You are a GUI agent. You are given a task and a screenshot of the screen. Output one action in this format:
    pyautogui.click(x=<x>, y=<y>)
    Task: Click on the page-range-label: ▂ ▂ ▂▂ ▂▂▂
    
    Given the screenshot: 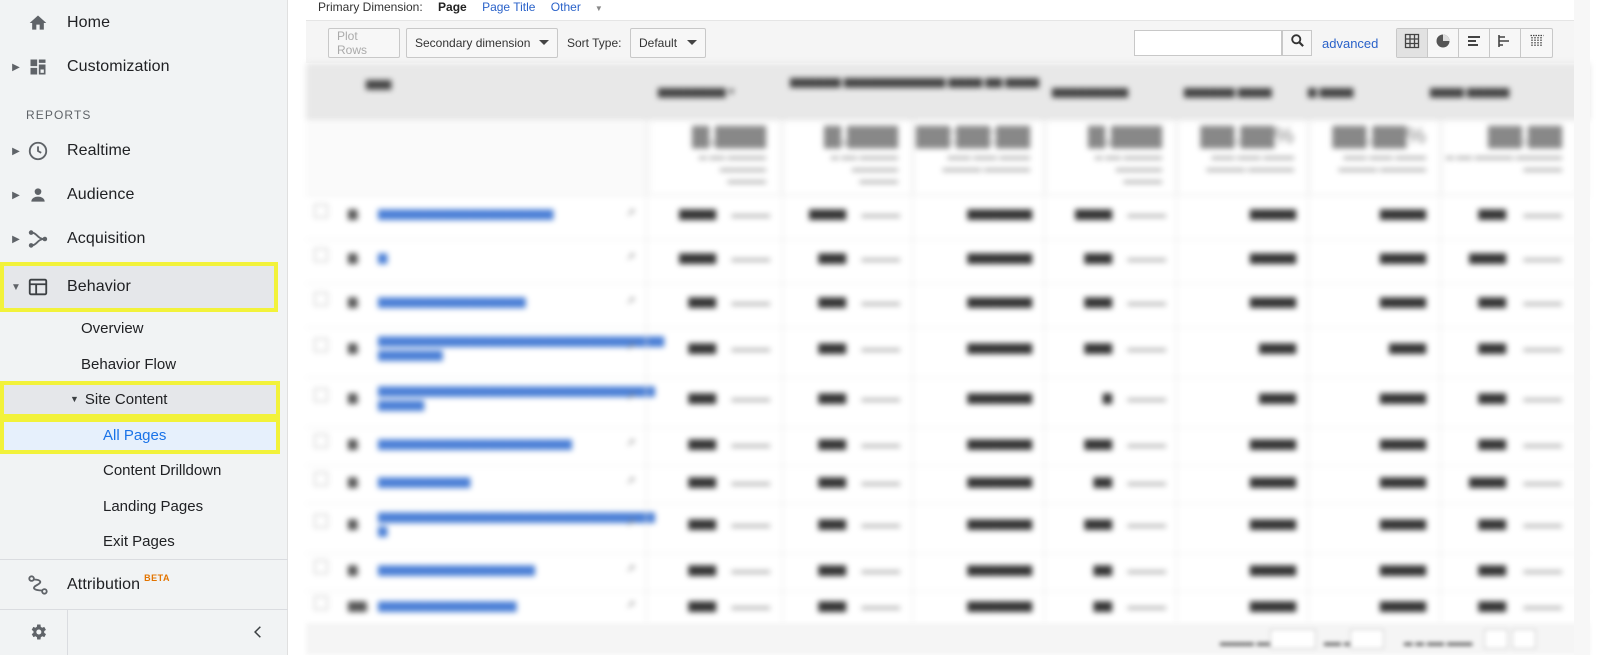 What is the action you would take?
    pyautogui.click(x=1438, y=640)
    